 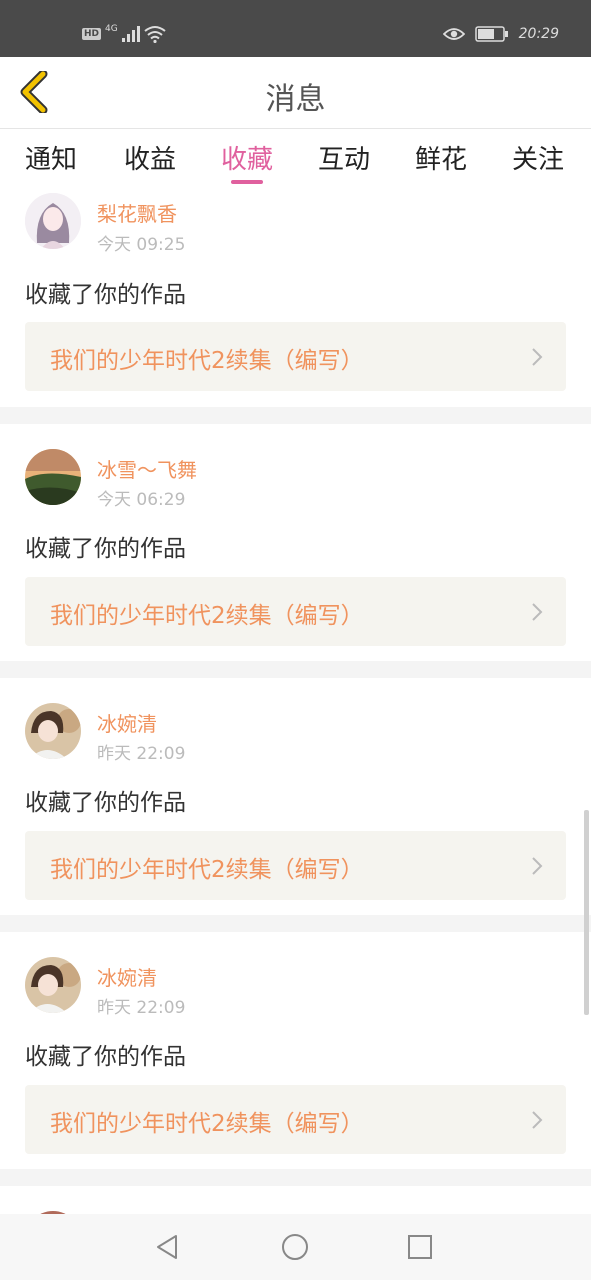 I want to click on tab-favorites: 收藏, so click(x=247, y=157).